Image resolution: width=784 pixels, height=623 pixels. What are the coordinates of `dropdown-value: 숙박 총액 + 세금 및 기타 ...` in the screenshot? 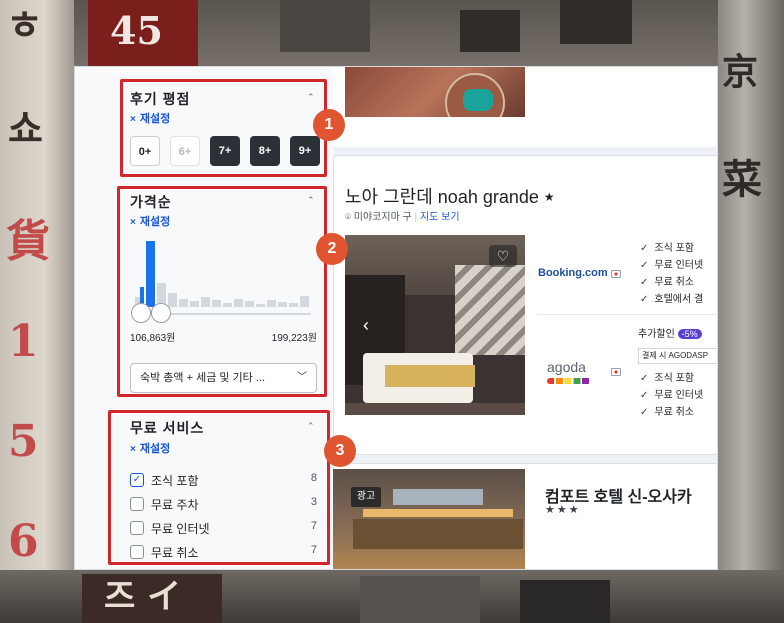 It's located at (203, 378).